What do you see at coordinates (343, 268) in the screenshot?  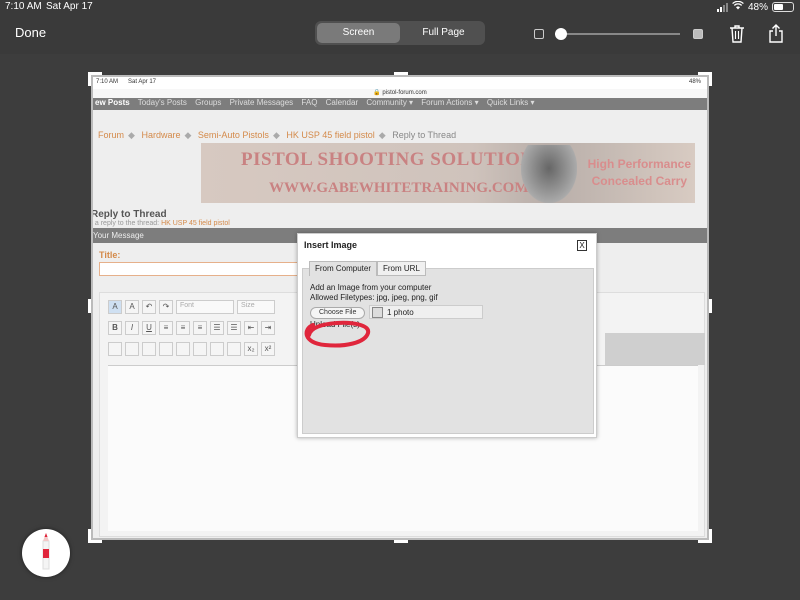 I see `tab-from-computer: From Computer` at bounding box center [343, 268].